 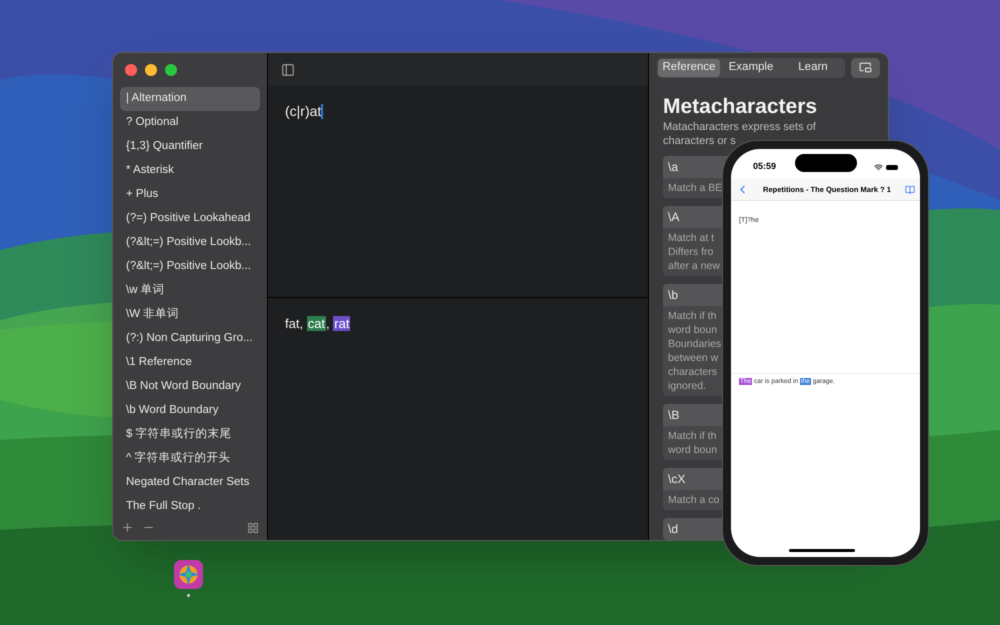 I want to click on battery-icon, so click(x=892, y=167).